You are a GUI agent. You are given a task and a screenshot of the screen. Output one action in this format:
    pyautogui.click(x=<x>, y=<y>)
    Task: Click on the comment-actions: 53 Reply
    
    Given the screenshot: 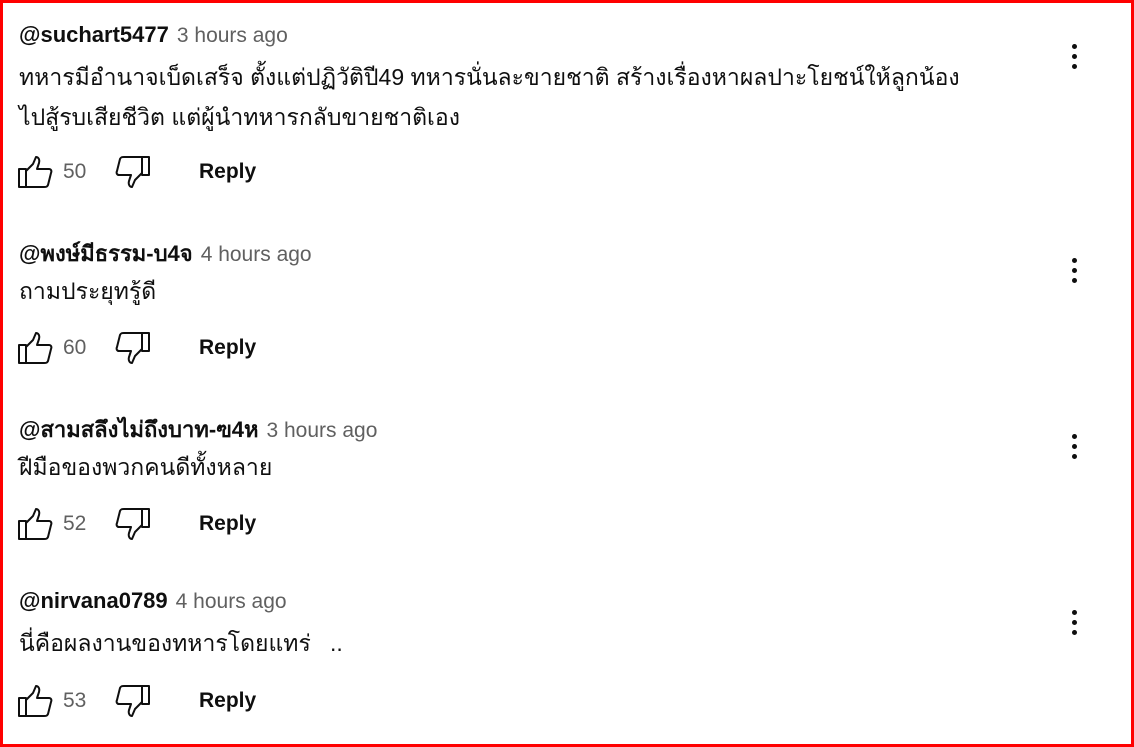 What is the action you would take?
    pyautogui.click(x=135, y=701)
    